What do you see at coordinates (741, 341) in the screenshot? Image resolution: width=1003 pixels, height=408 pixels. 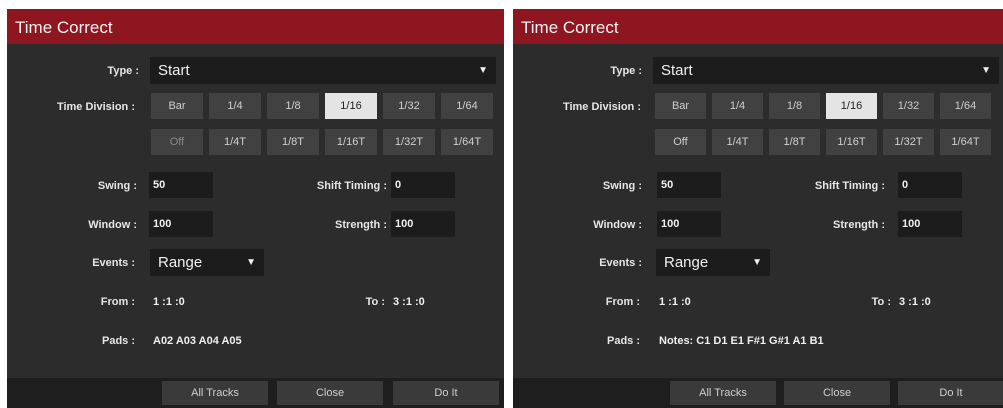 I see `pads-value: Notes: C1 D1 E1 F#1 G#1 A1 B1` at bounding box center [741, 341].